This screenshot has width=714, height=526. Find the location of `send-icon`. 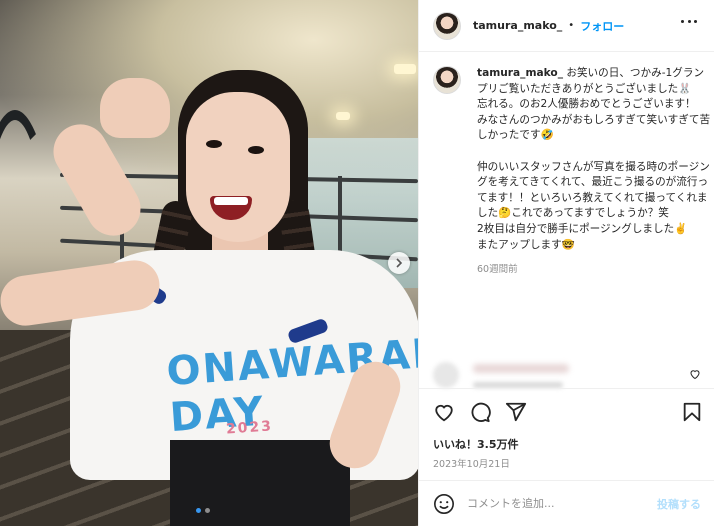

send-icon is located at coordinates (516, 412).